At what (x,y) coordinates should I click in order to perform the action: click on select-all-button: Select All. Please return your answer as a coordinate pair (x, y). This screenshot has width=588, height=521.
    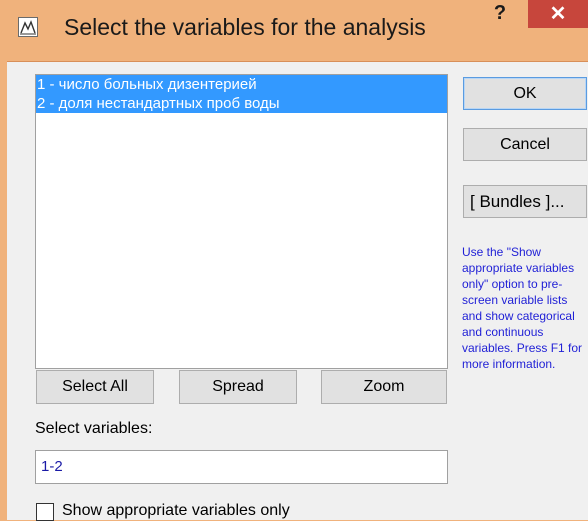
    Looking at the image, I should click on (95, 387).